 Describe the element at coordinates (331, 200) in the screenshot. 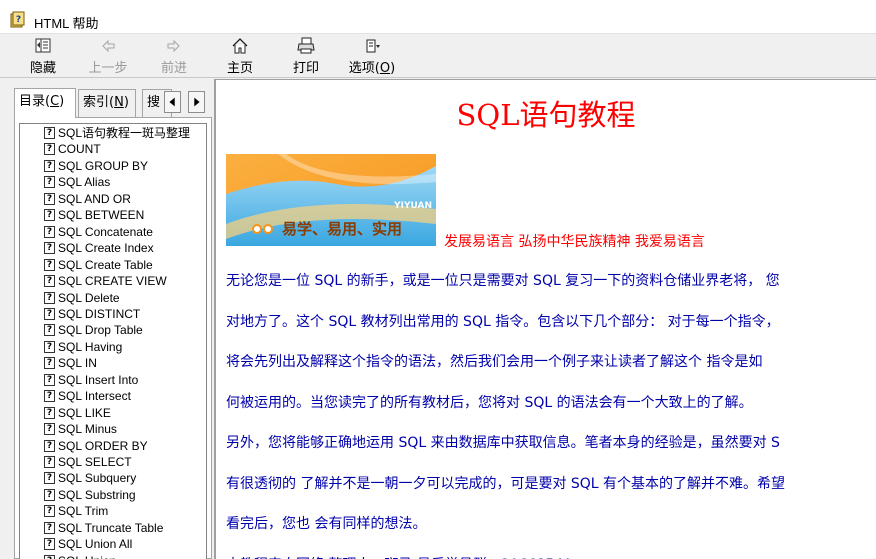

I see `yiyuan-banner-image: YIYUAN 易学、易用、实用` at that location.